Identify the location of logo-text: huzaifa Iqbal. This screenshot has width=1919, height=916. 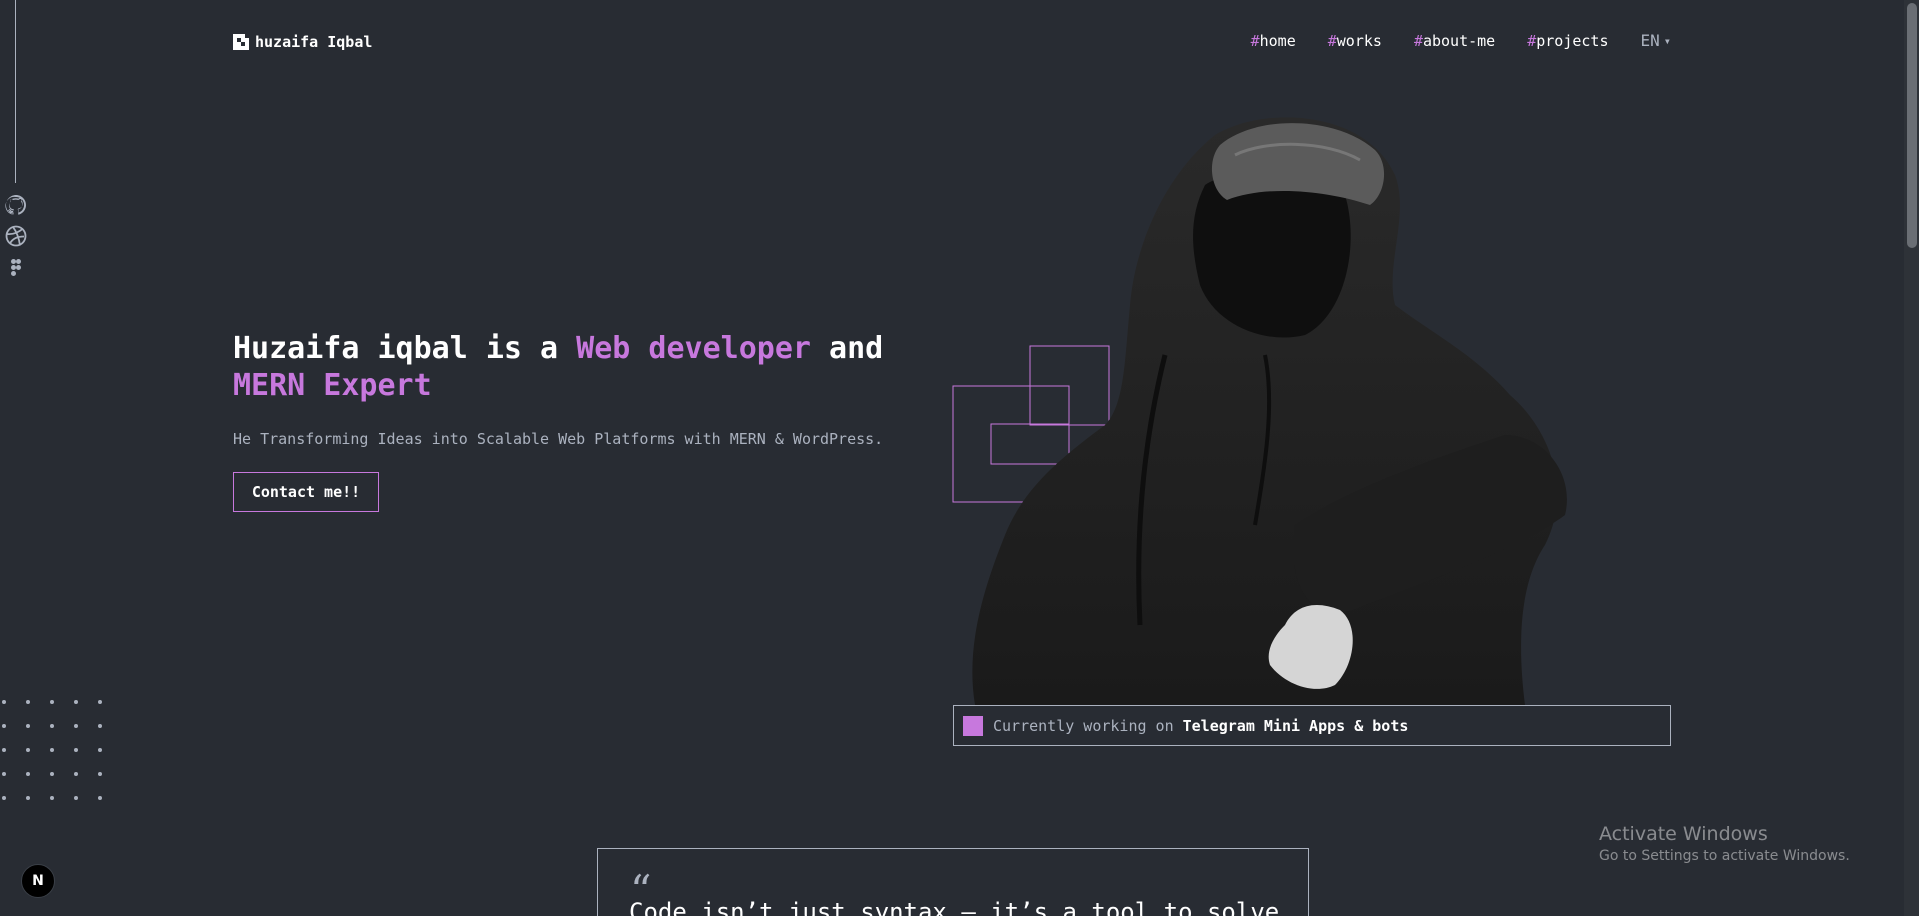
(314, 42).